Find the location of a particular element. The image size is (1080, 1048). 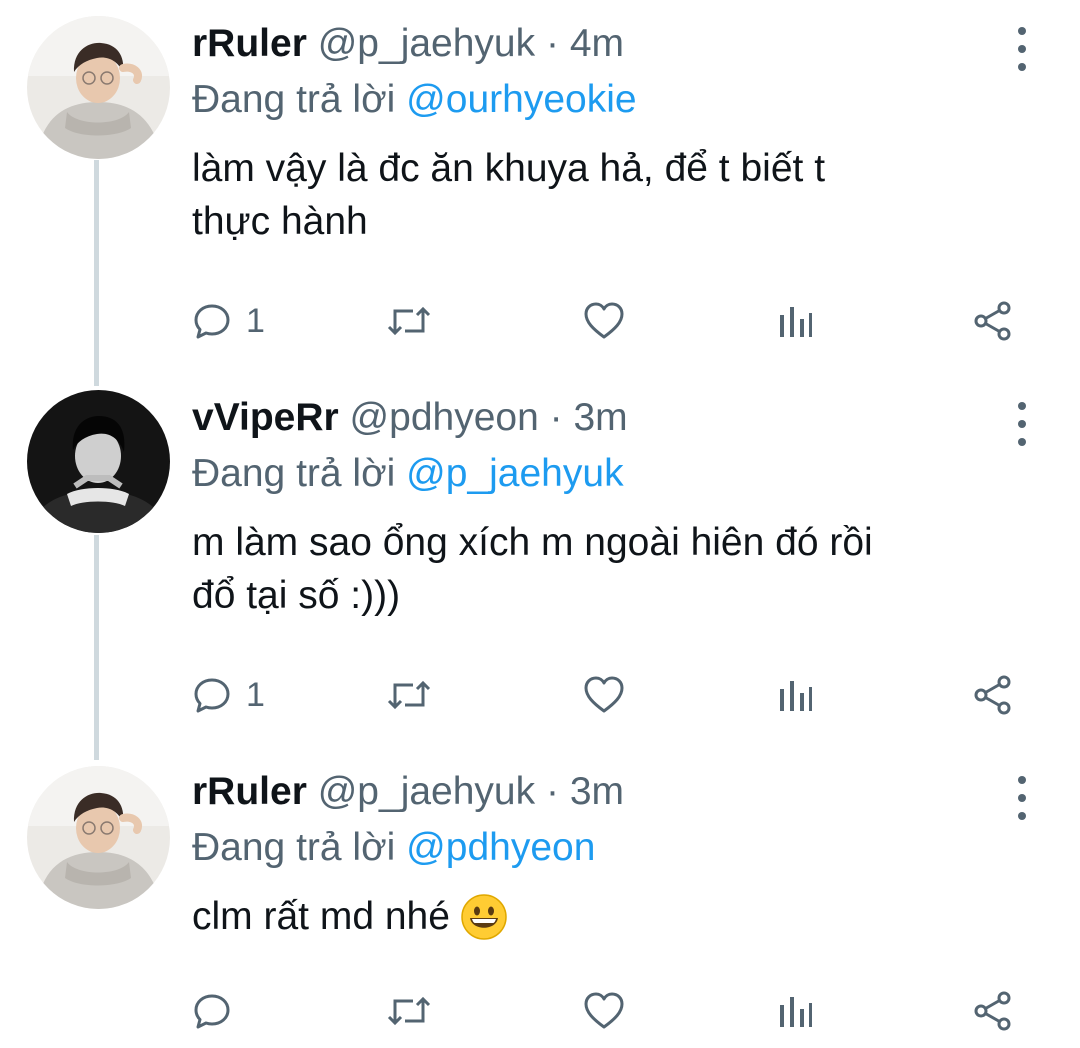

display-name: vVipeRr is located at coordinates (265, 417).